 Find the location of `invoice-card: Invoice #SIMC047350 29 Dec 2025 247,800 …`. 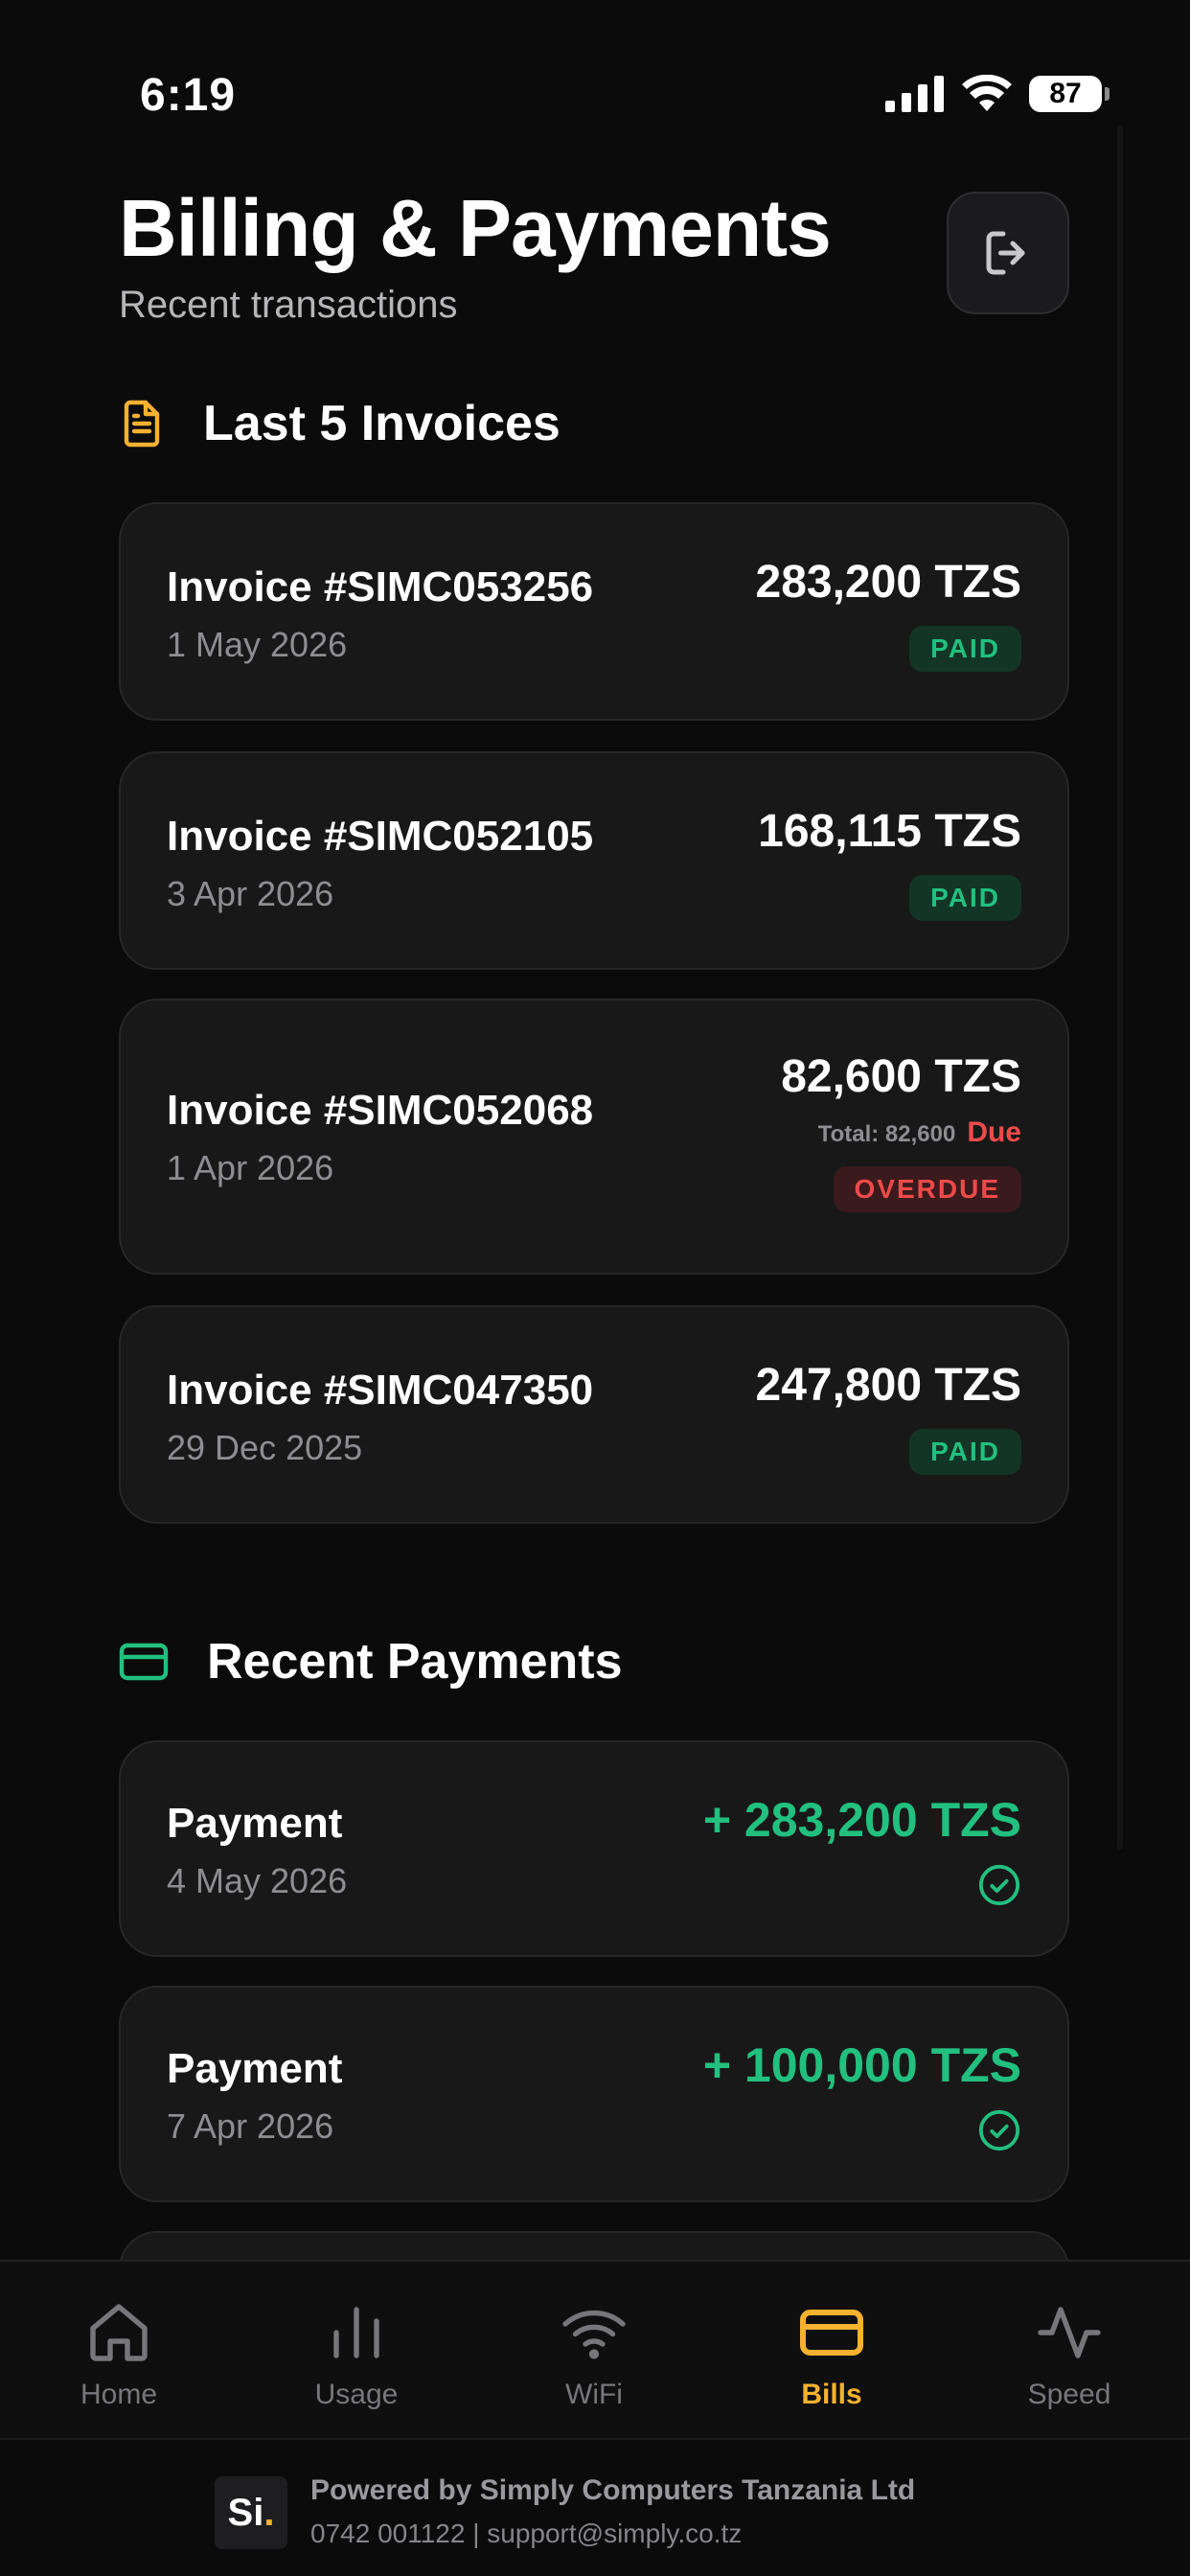

invoice-card: Invoice #SIMC047350 29 Dec 2025 247,800 … is located at coordinates (594, 1414).